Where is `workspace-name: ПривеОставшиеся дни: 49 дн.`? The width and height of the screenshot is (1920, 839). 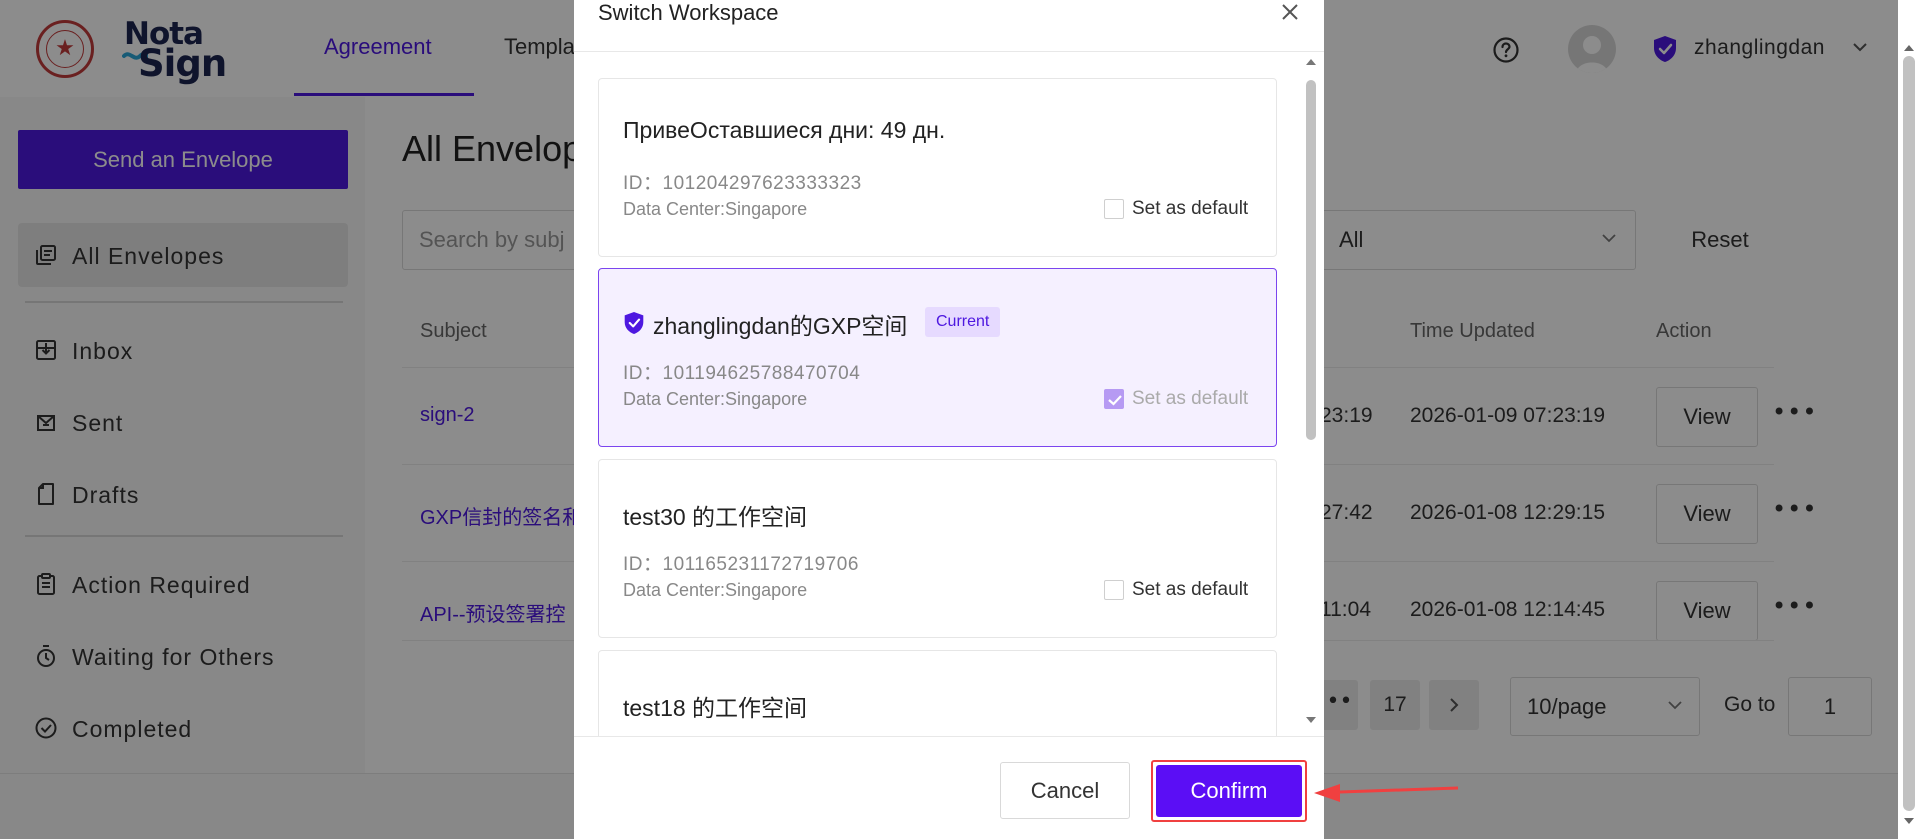 workspace-name: ПривеОставшиеся дни: 49 дн. is located at coordinates (784, 130).